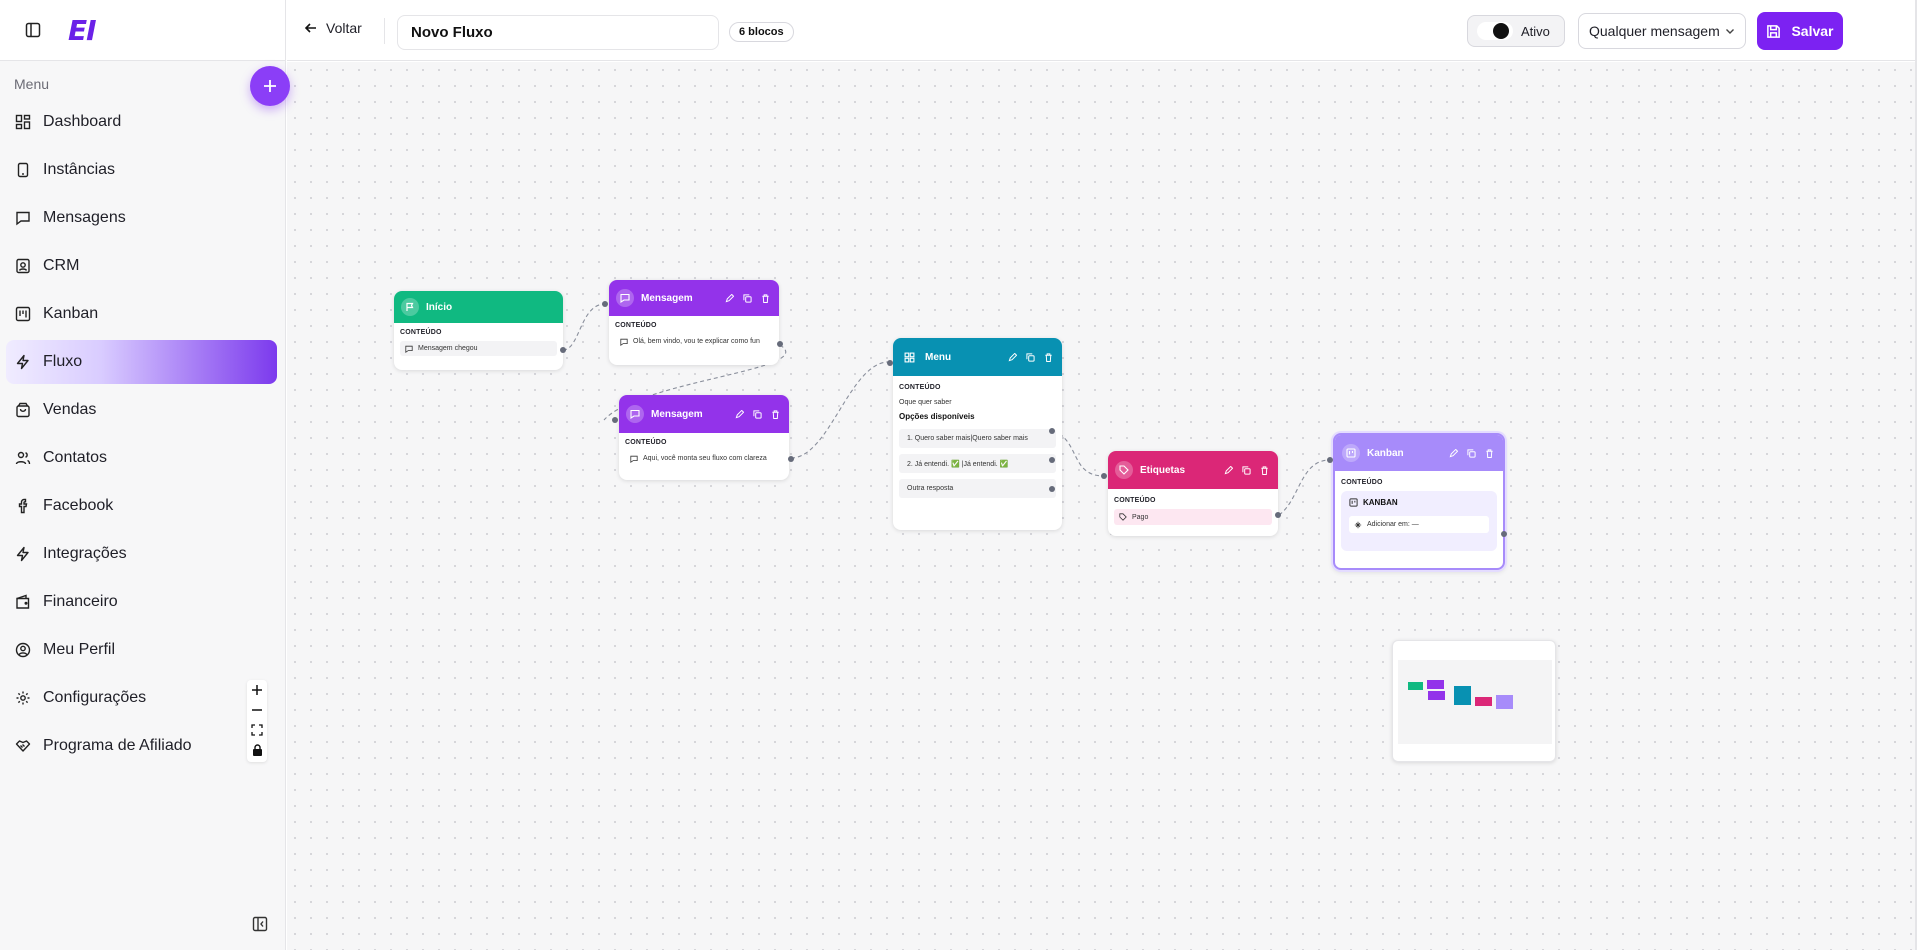 The width and height of the screenshot is (1917, 950). What do you see at coordinates (1516, 31) in the screenshot?
I see `active-toggle: Ativo` at bounding box center [1516, 31].